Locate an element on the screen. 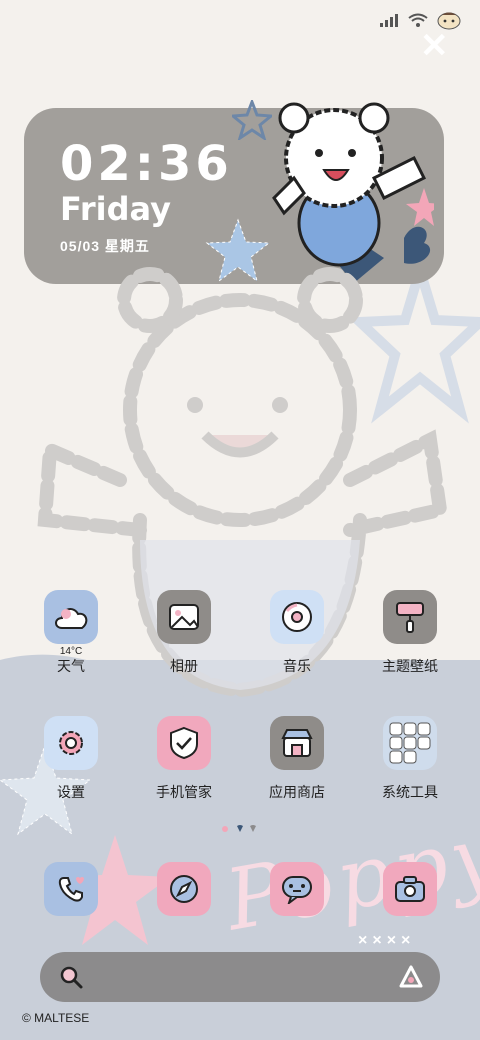  app-settings: 设置 is located at coordinates (71, 759).